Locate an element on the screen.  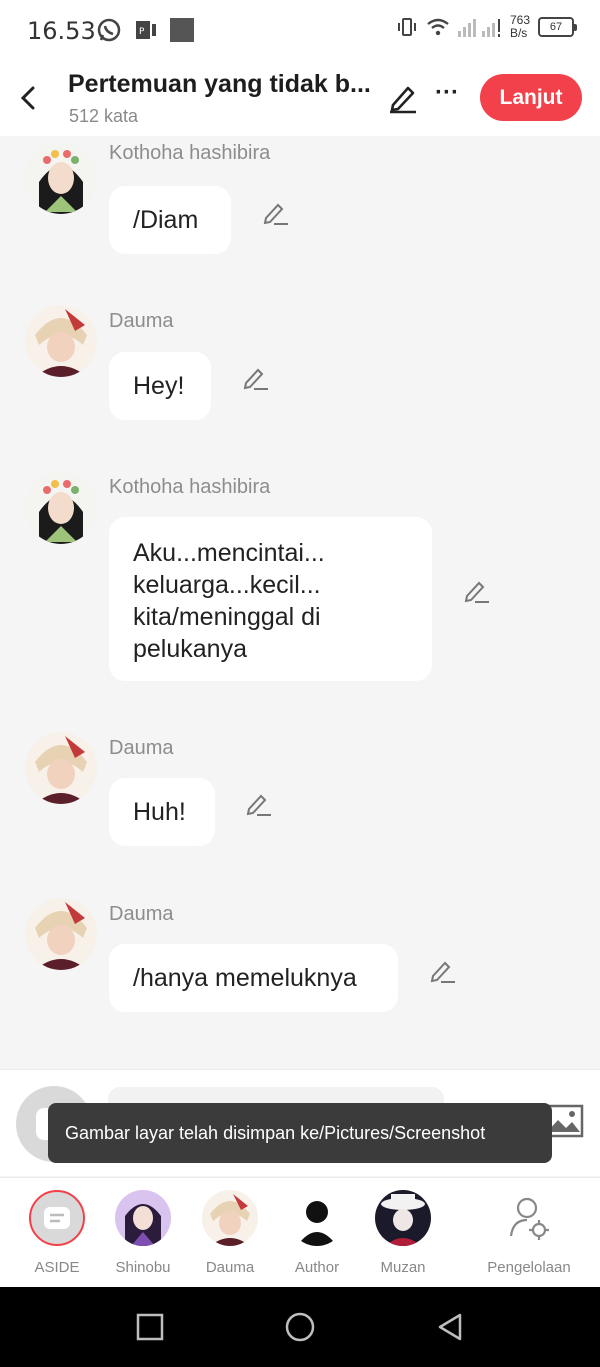
whatsapp-icon is located at coordinates (109, 30).